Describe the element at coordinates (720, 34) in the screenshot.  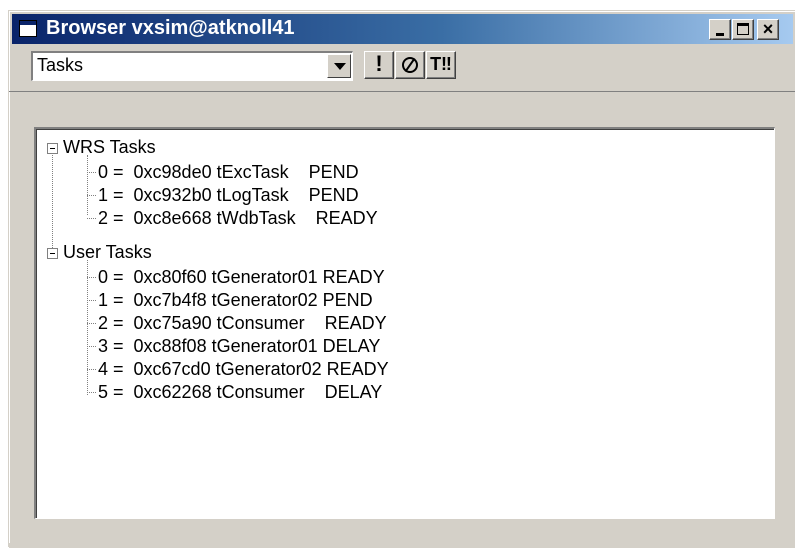
I see `minimize-icon` at that location.